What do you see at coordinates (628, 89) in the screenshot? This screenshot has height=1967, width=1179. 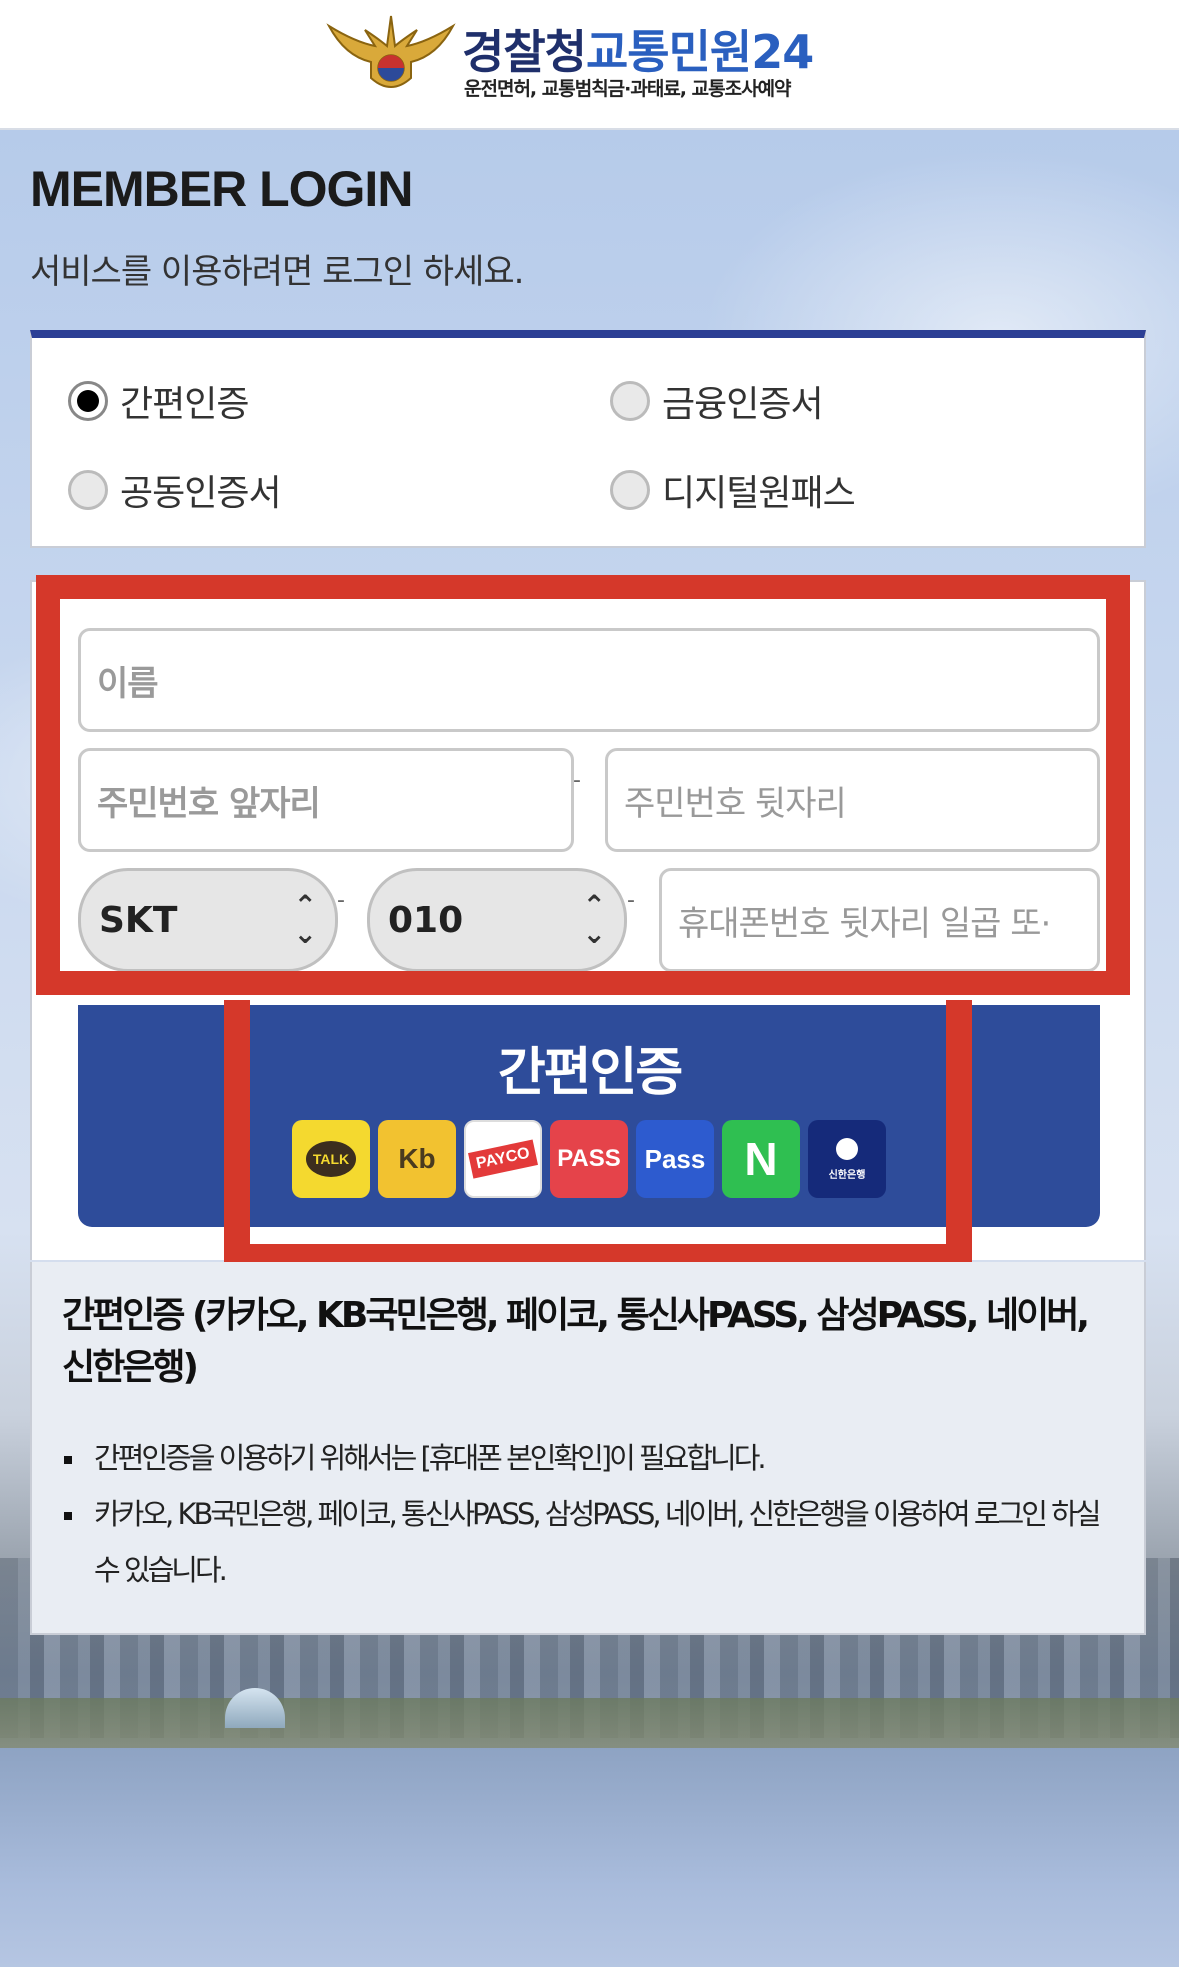 I see `site-subtitle: 운전면허, 교통범칙금·과태료, 교통조사예약` at bounding box center [628, 89].